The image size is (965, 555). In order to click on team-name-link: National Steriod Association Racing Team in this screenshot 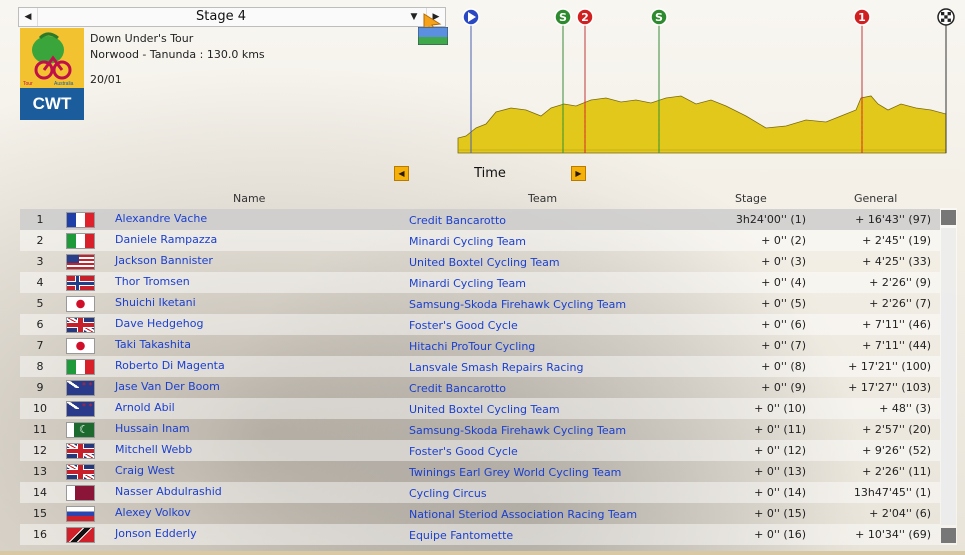, I will do `click(523, 514)`.